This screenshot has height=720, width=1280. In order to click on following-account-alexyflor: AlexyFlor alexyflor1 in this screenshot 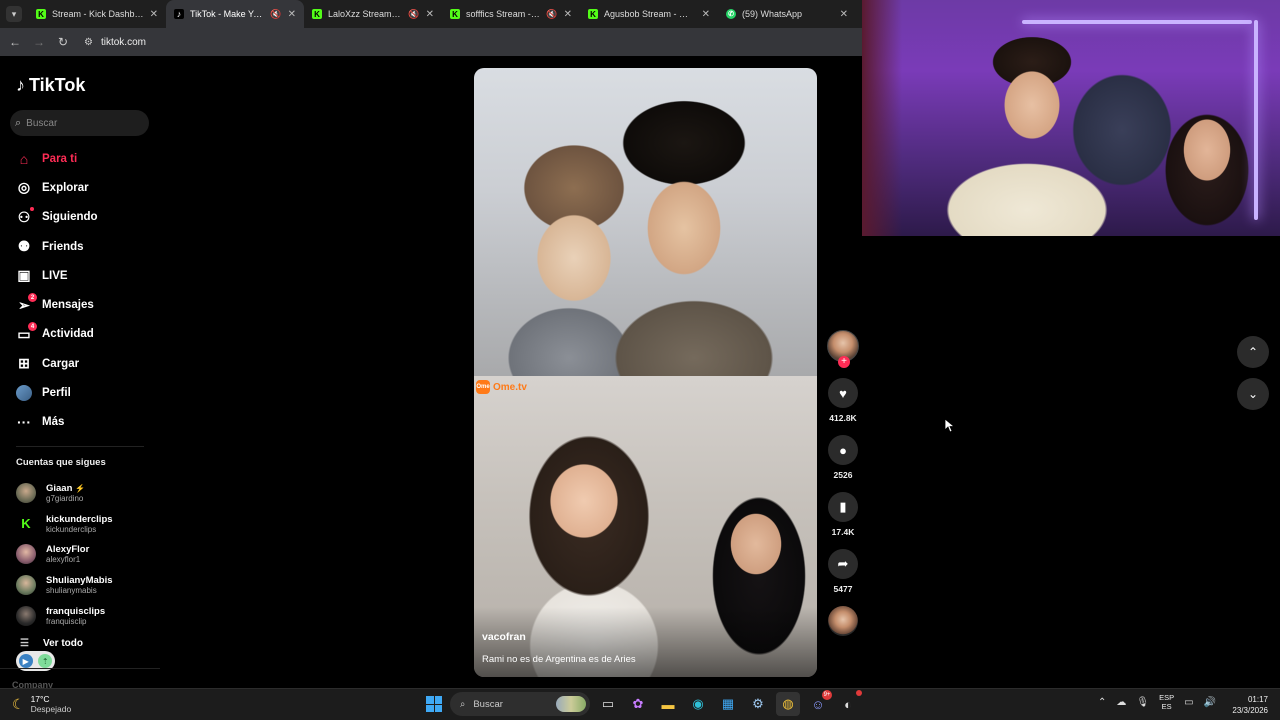, I will do `click(86, 554)`.